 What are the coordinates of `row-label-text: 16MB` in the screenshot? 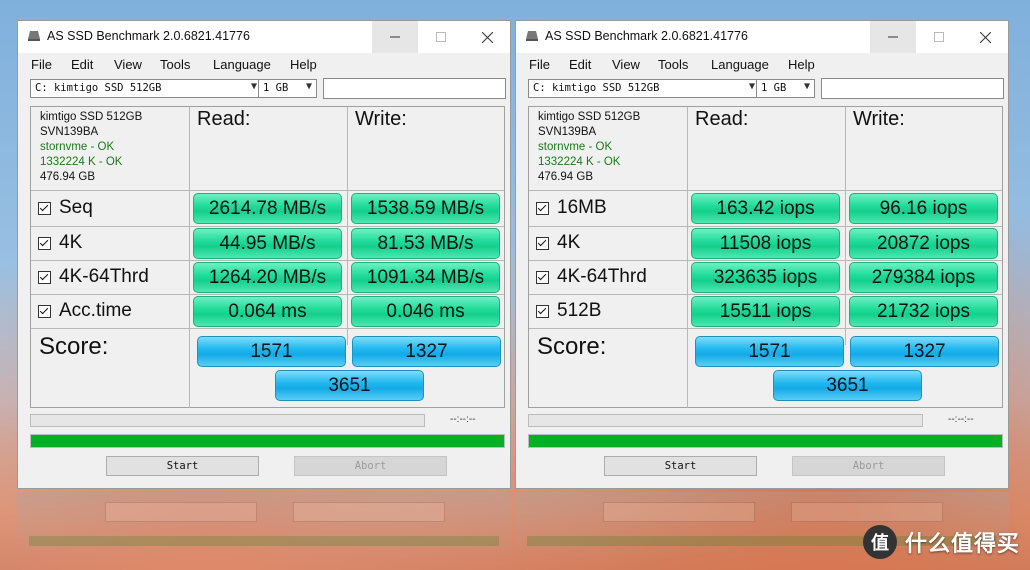 It's located at (582, 207).